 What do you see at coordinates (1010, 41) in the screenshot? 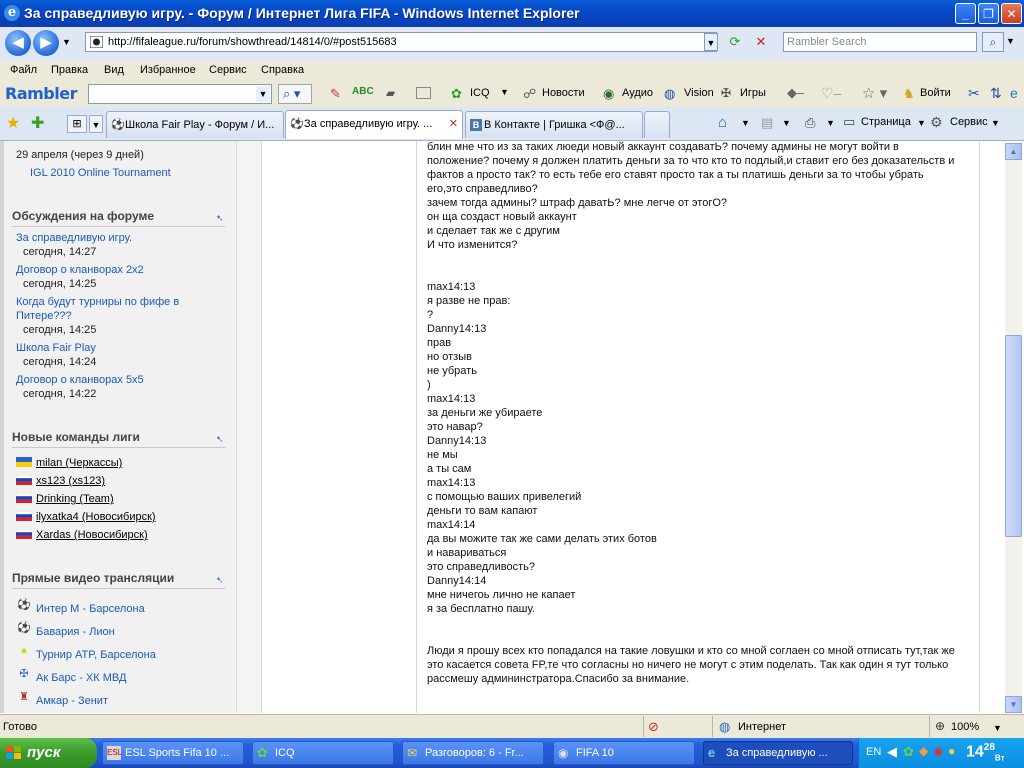
I see `search-options-icon: ▼` at bounding box center [1010, 41].